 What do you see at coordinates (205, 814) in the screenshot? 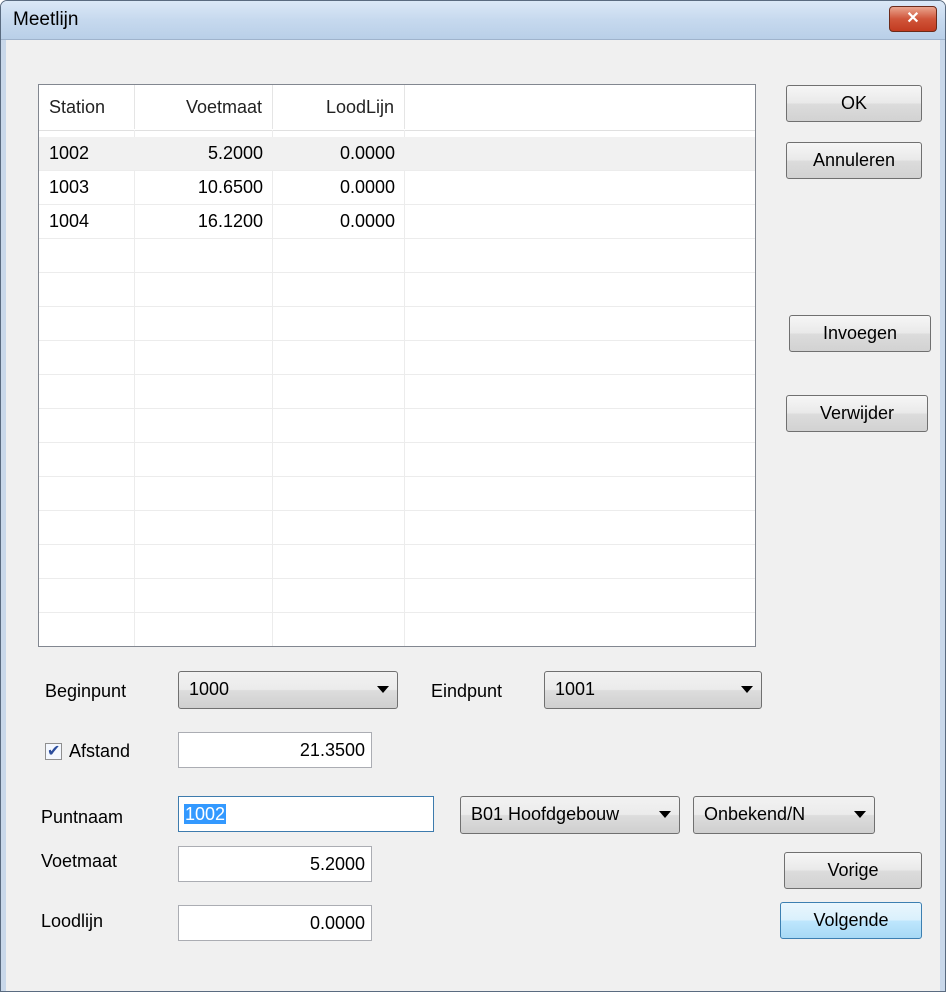
I see `puntnaam-value: 1002` at bounding box center [205, 814].